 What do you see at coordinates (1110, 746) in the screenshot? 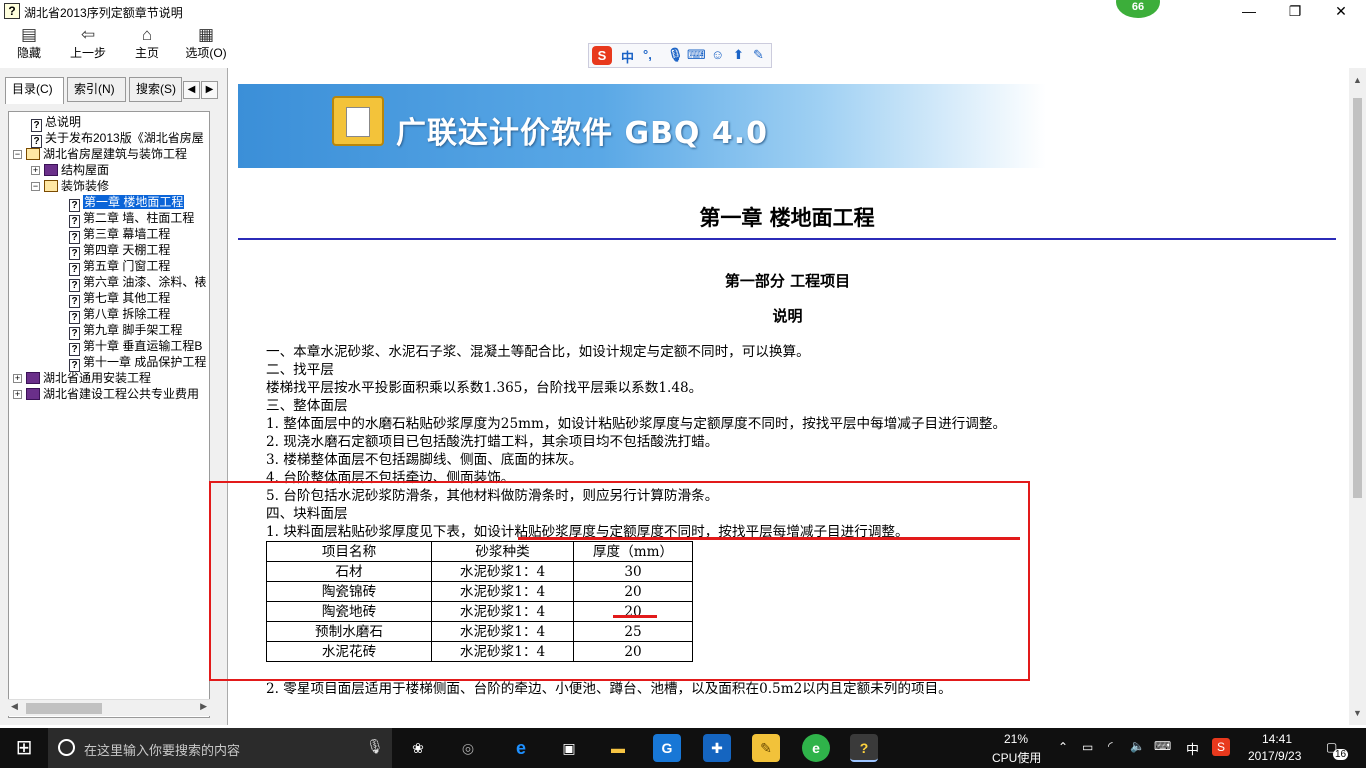
I see `wifi-icon: ◜` at bounding box center [1110, 746].